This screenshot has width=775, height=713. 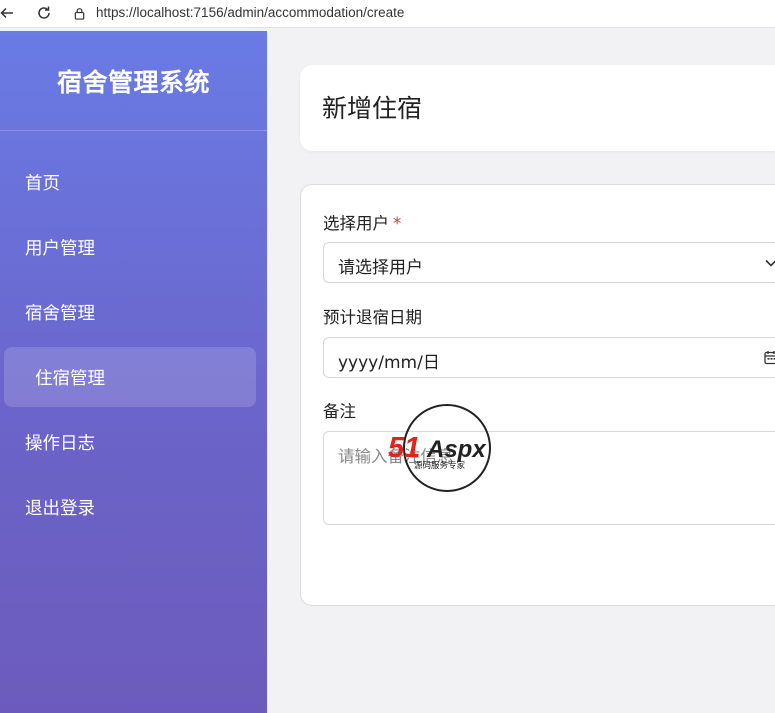 What do you see at coordinates (380, 268) in the screenshot?
I see `user-select-value: 请选择用户` at bounding box center [380, 268].